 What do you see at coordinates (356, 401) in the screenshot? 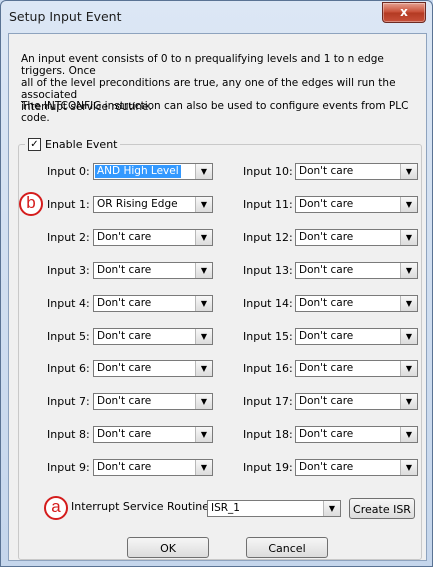
I see `input-17-dropdown: Don't care ▼` at bounding box center [356, 401].